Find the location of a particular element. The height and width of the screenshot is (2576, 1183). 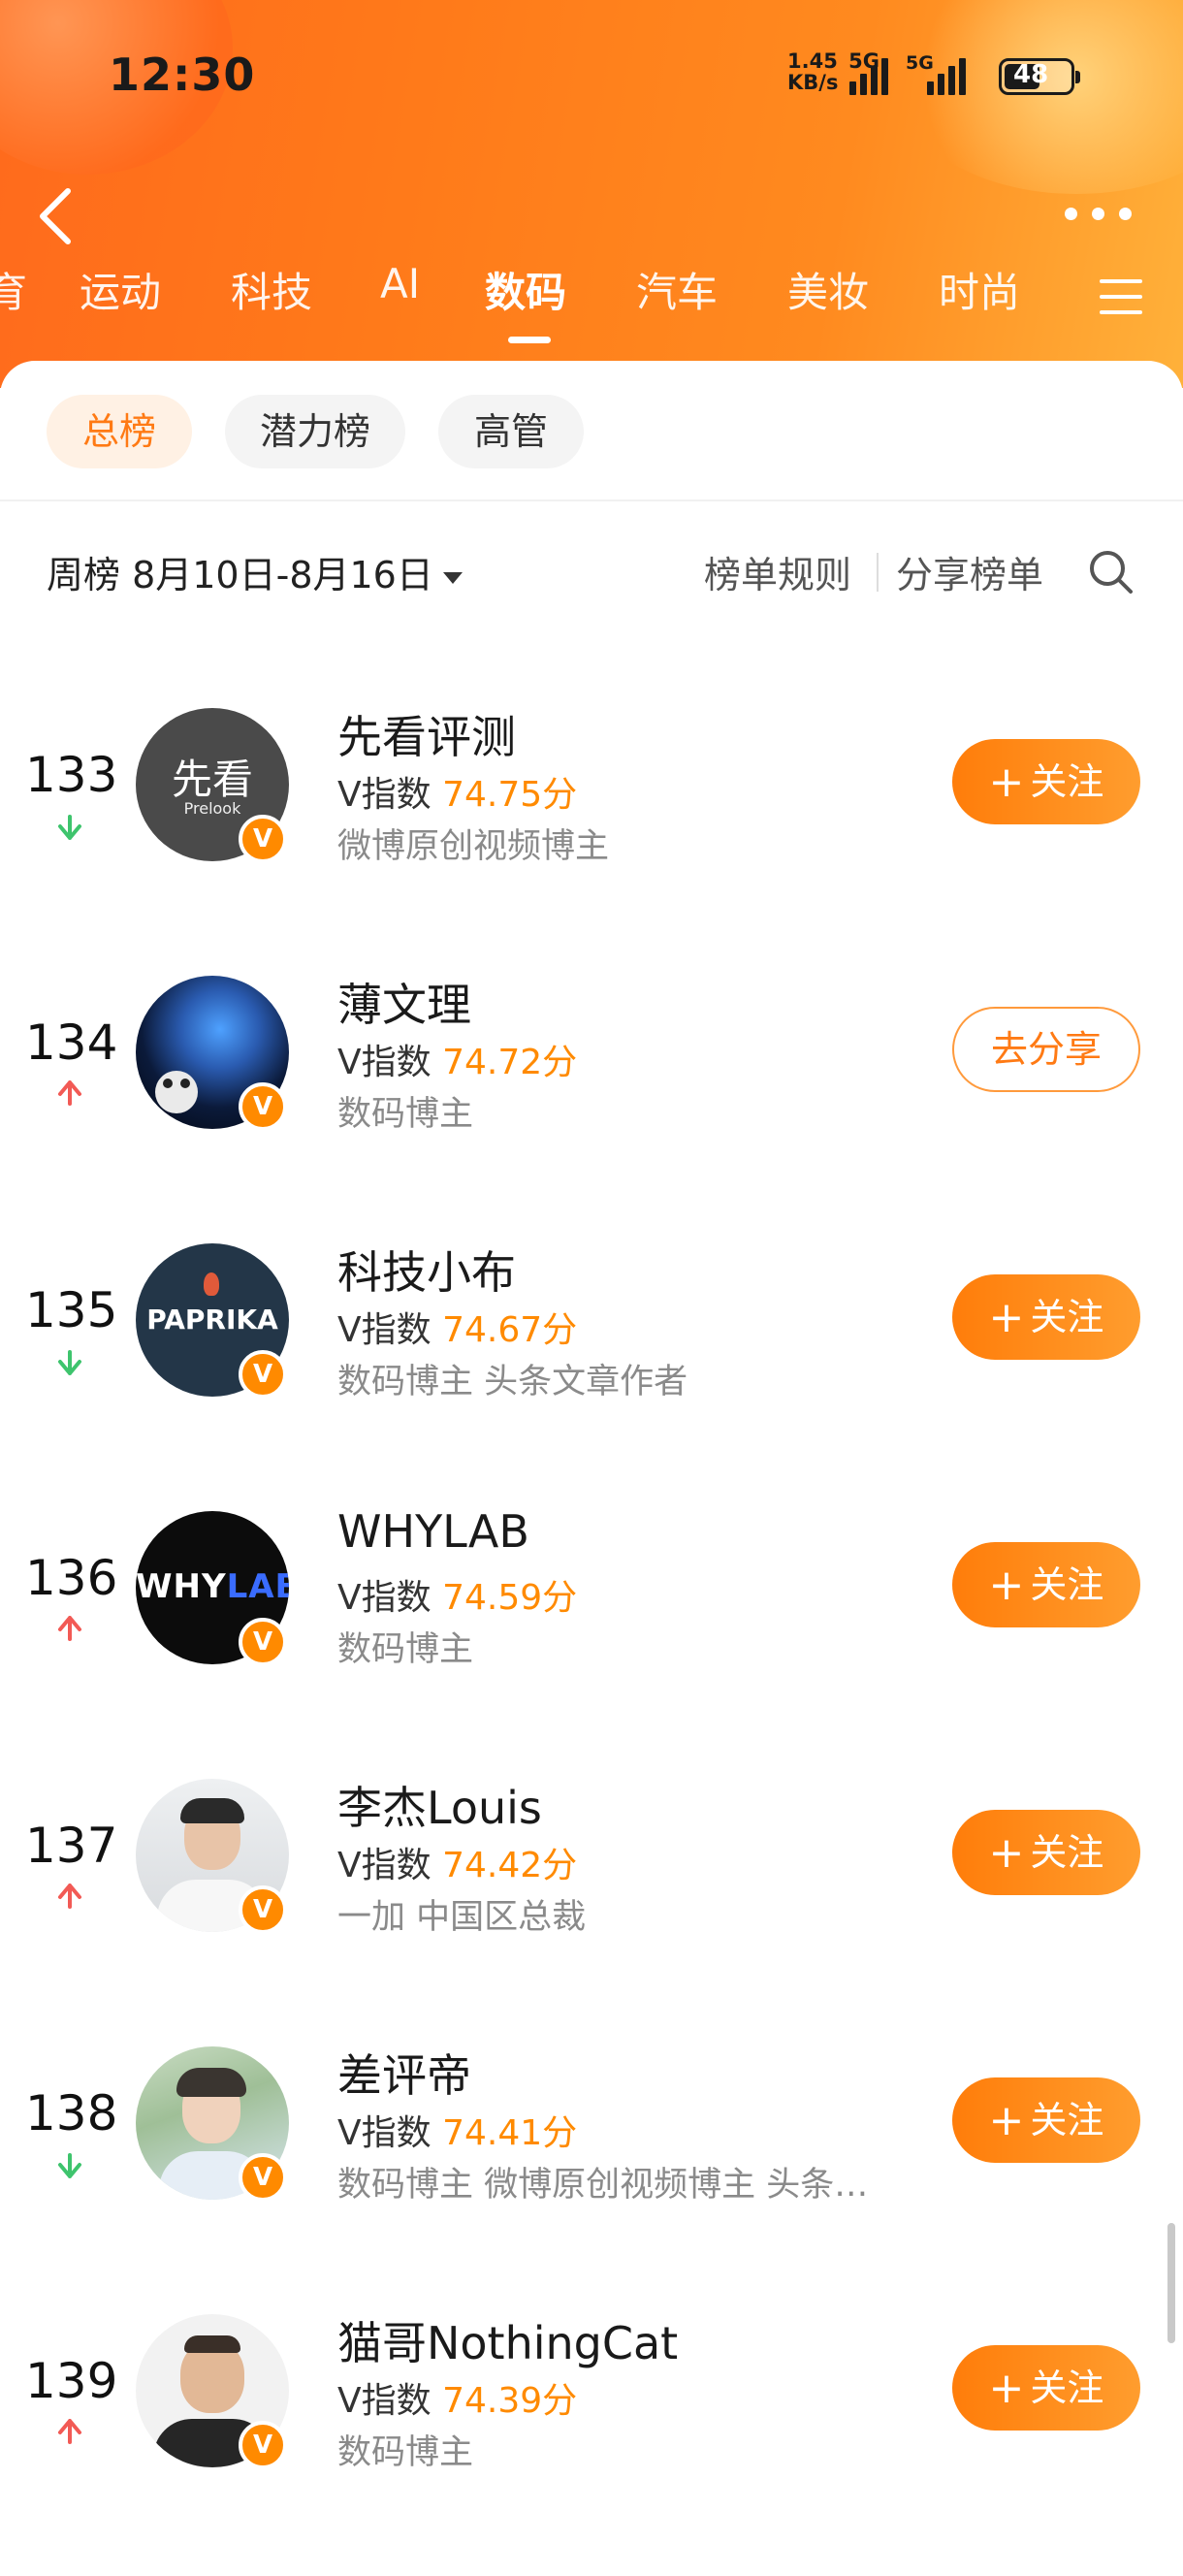

tab-auto: 汽车 is located at coordinates (677, 289).